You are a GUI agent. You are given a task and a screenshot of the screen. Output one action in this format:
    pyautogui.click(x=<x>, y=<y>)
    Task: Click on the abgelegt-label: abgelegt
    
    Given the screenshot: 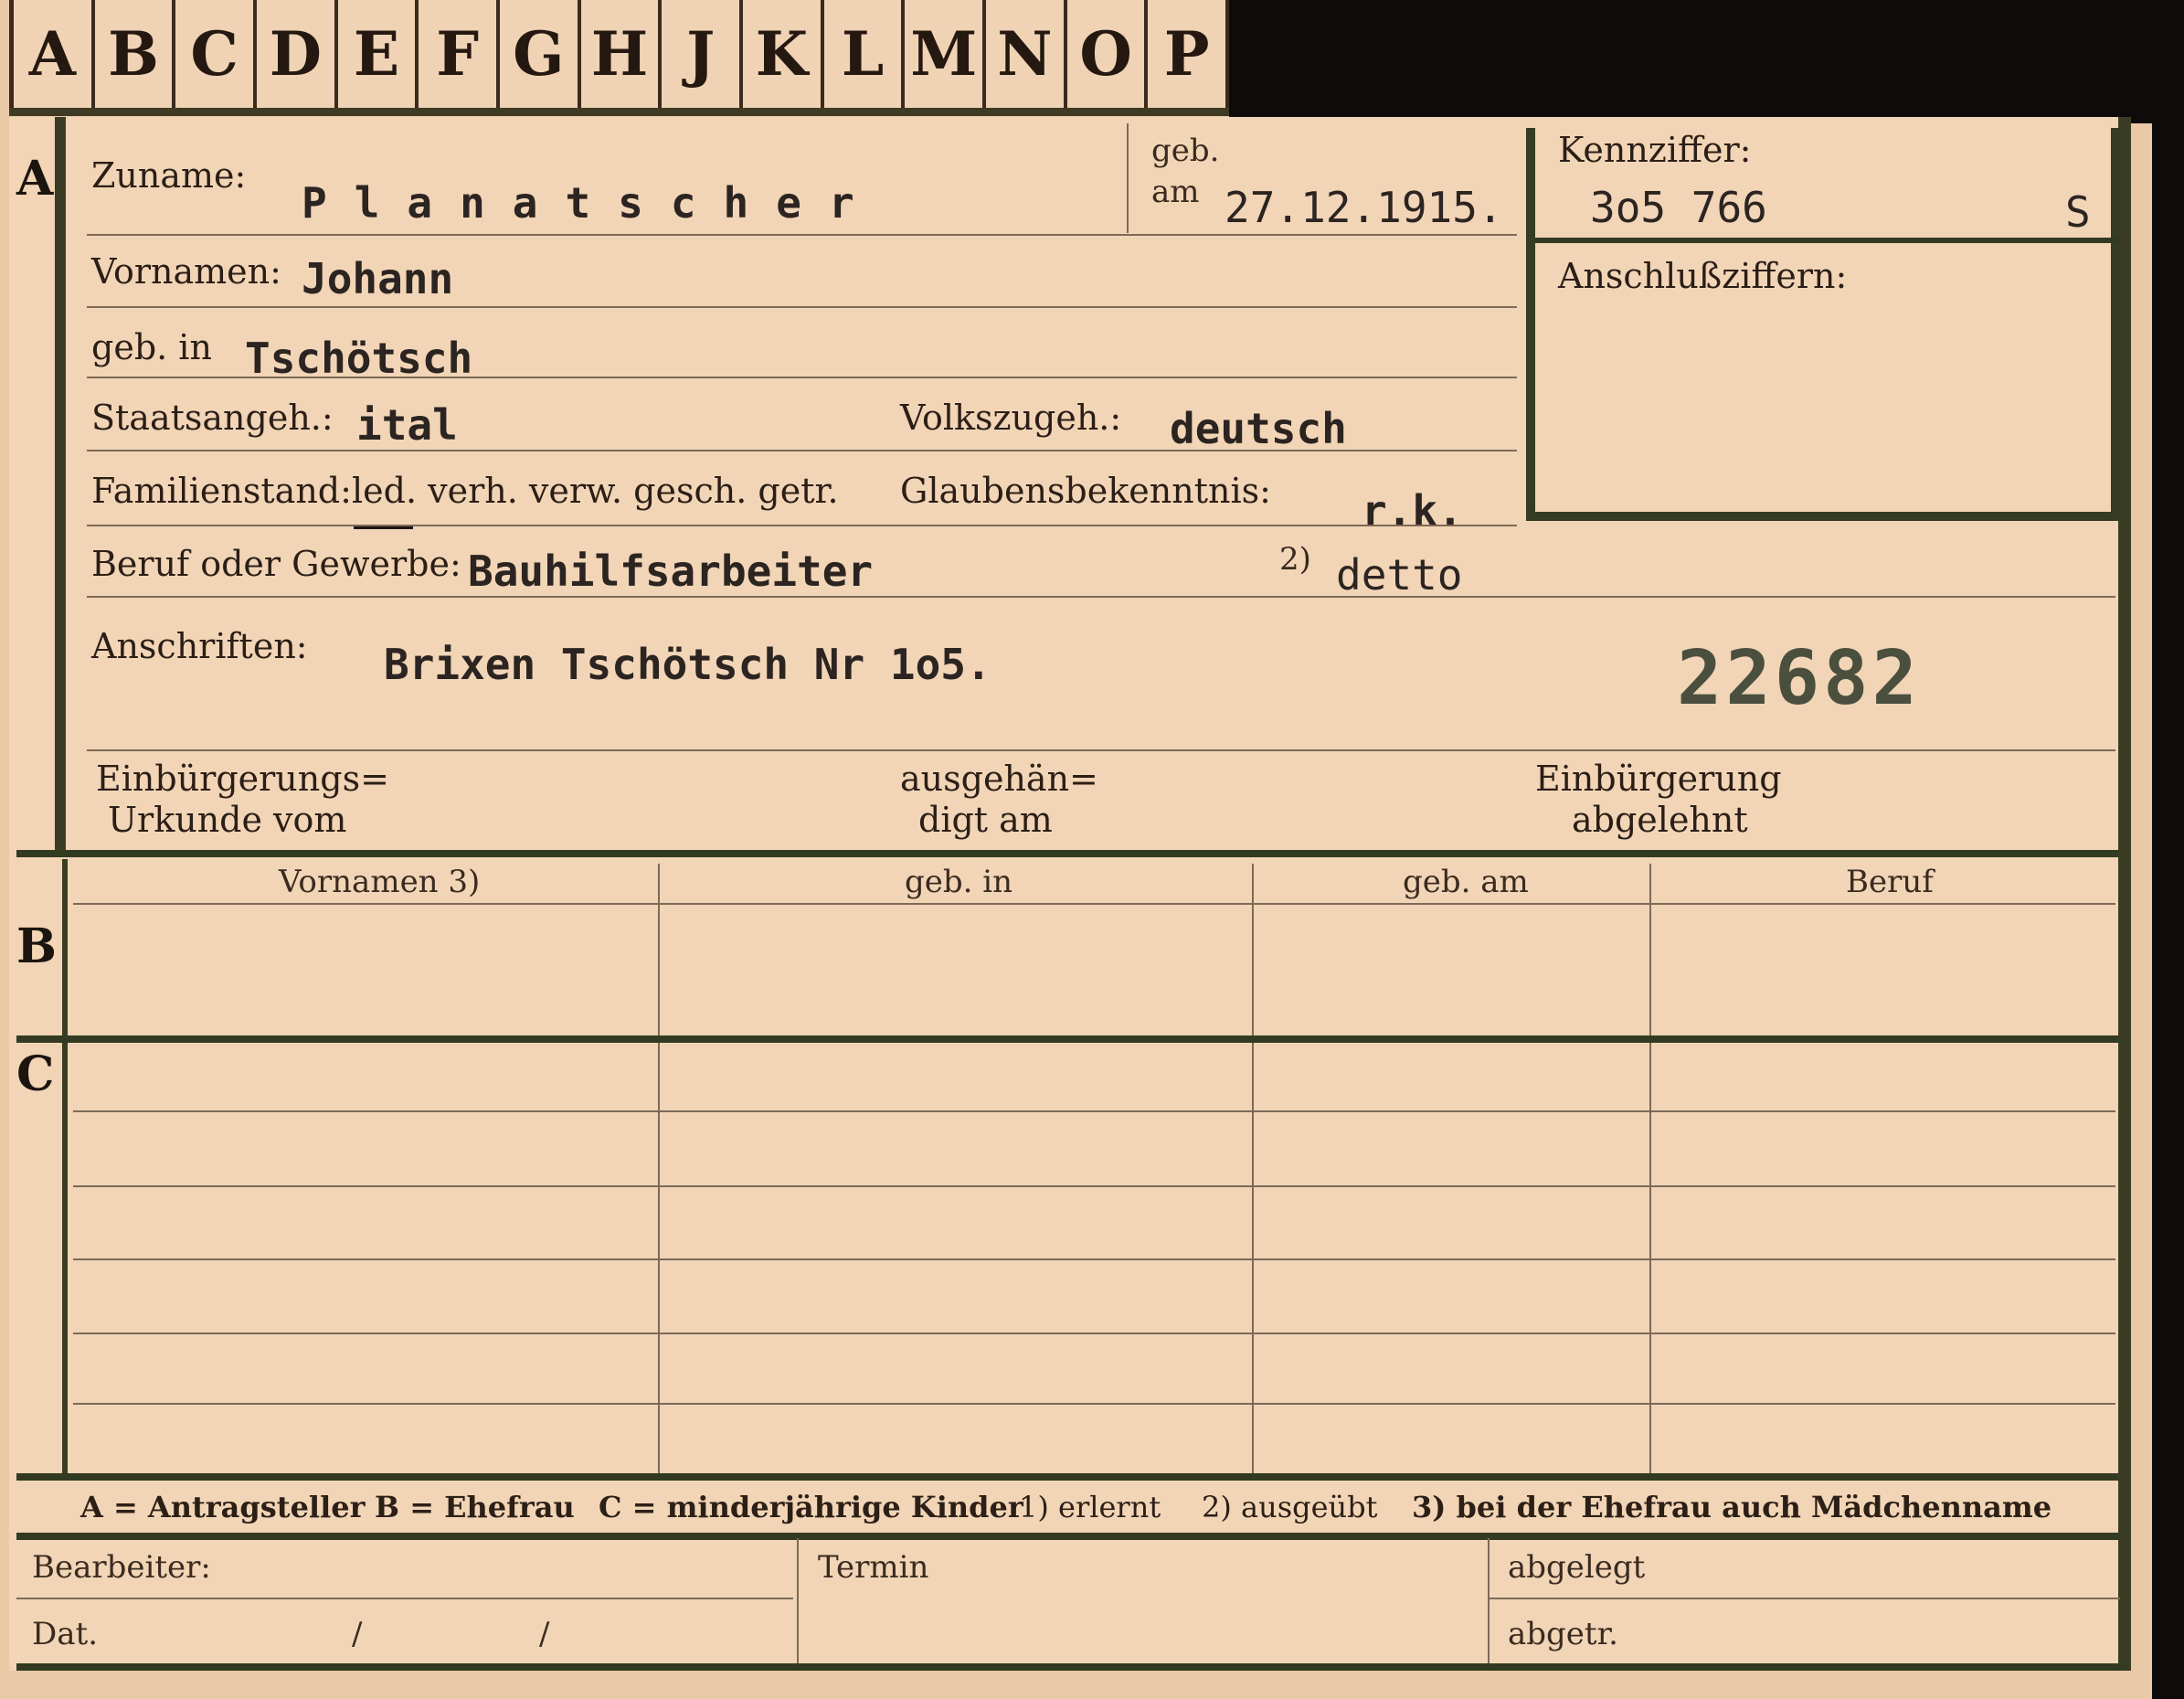 What is the action you would take?
    pyautogui.click(x=1577, y=1567)
    